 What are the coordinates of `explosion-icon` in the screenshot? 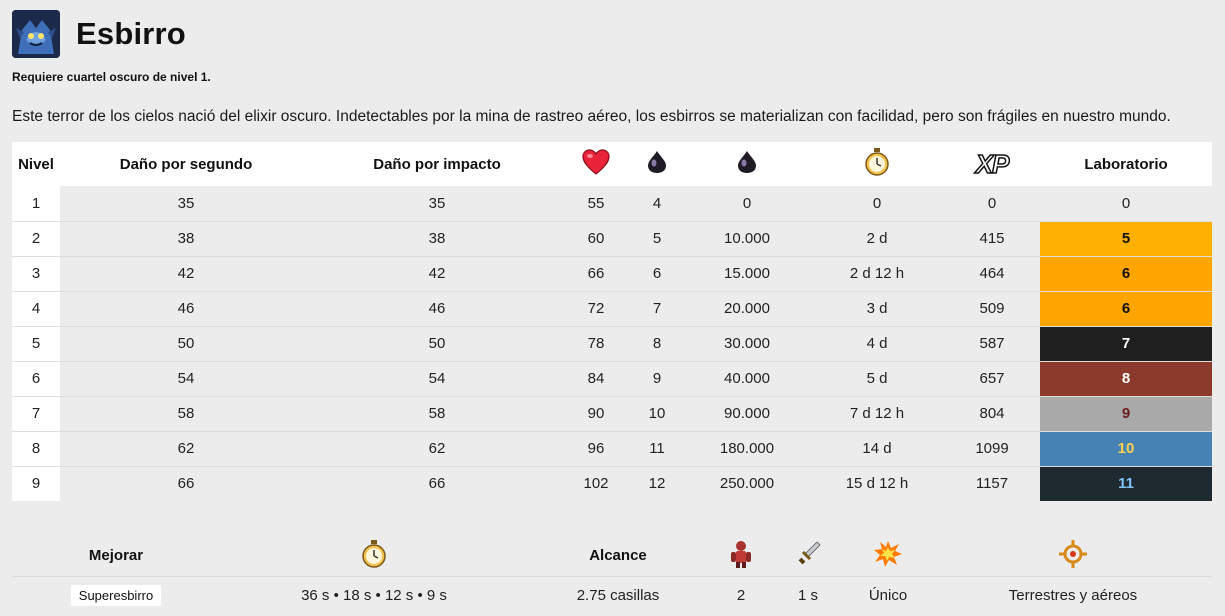 It's located at (888, 556).